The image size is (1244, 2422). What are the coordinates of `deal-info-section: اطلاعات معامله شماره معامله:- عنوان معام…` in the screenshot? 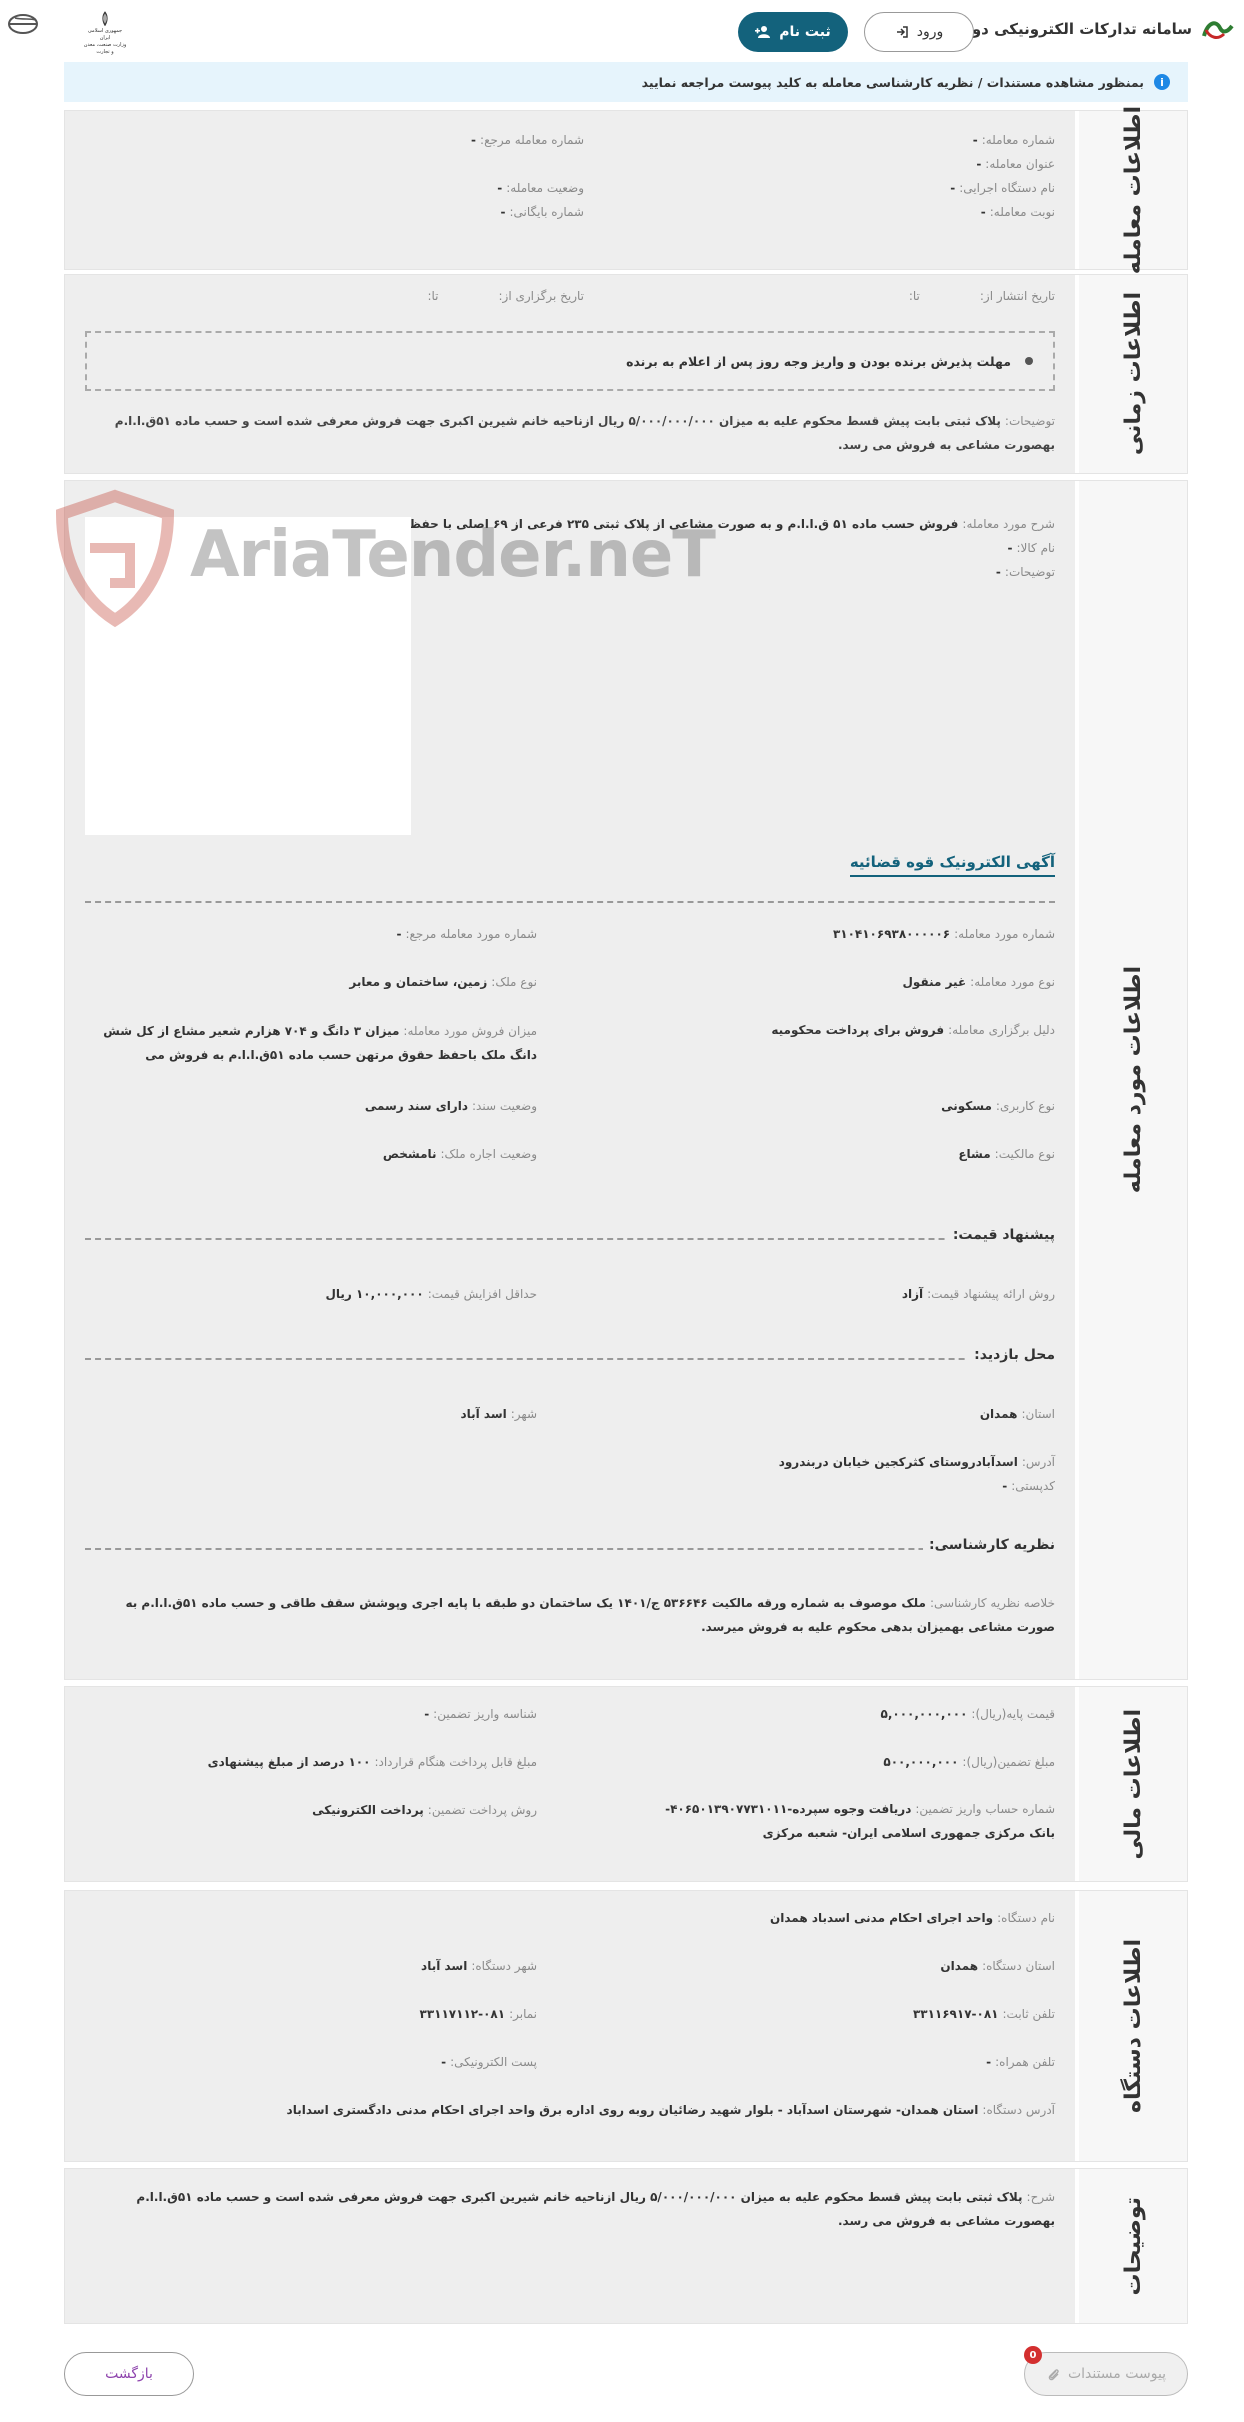 It's located at (626, 190).